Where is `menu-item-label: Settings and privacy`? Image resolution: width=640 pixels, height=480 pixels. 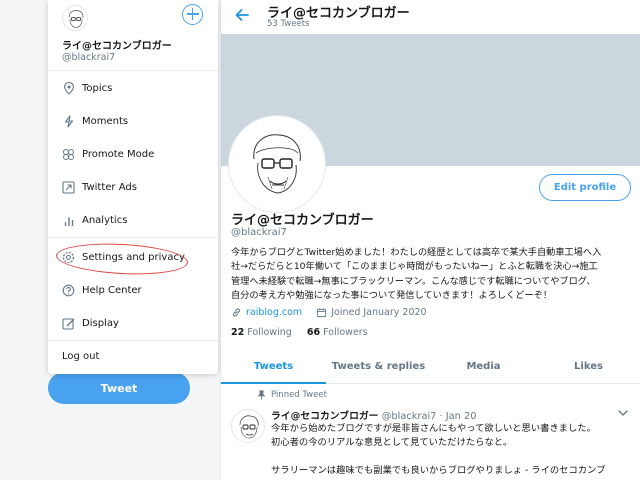 menu-item-label: Settings and privacy is located at coordinates (133, 257).